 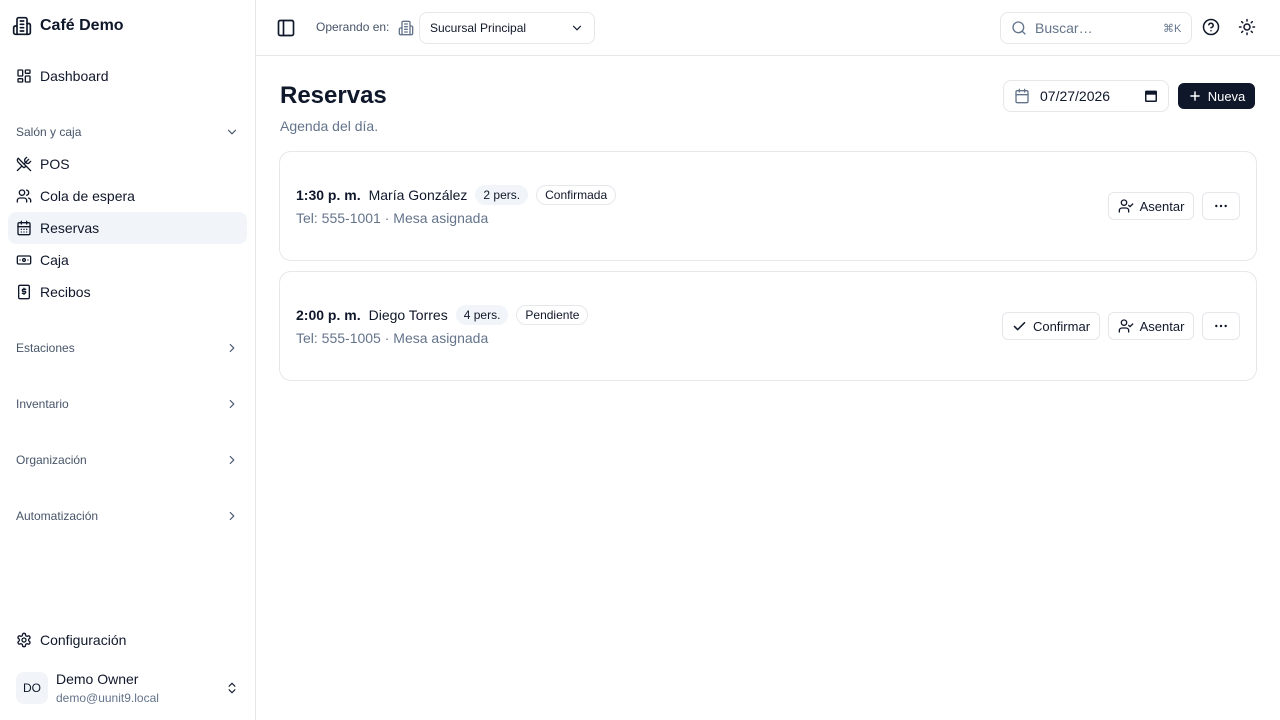 What do you see at coordinates (1151, 96) in the screenshot?
I see `calendar-picker-icon` at bounding box center [1151, 96].